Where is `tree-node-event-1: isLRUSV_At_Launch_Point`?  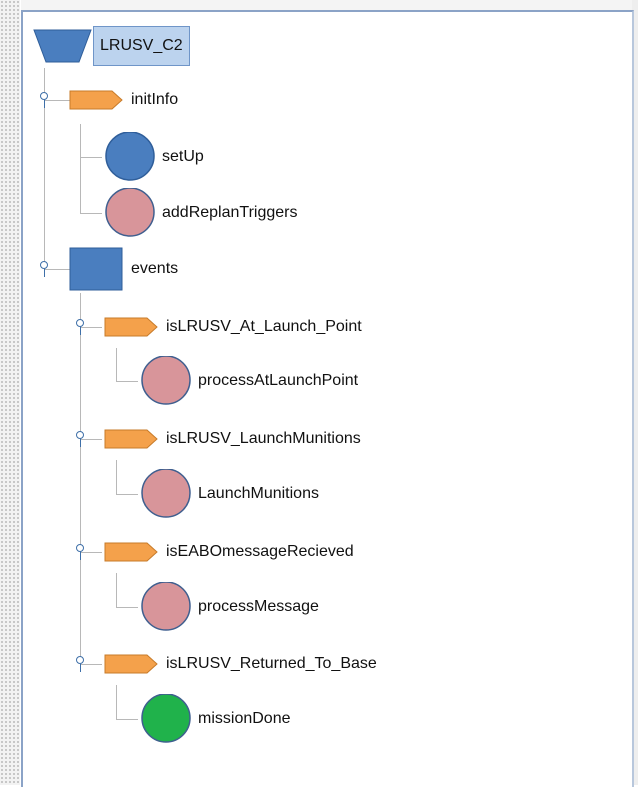 tree-node-event-1: isLRUSV_At_Launch_Point is located at coordinates (234, 327).